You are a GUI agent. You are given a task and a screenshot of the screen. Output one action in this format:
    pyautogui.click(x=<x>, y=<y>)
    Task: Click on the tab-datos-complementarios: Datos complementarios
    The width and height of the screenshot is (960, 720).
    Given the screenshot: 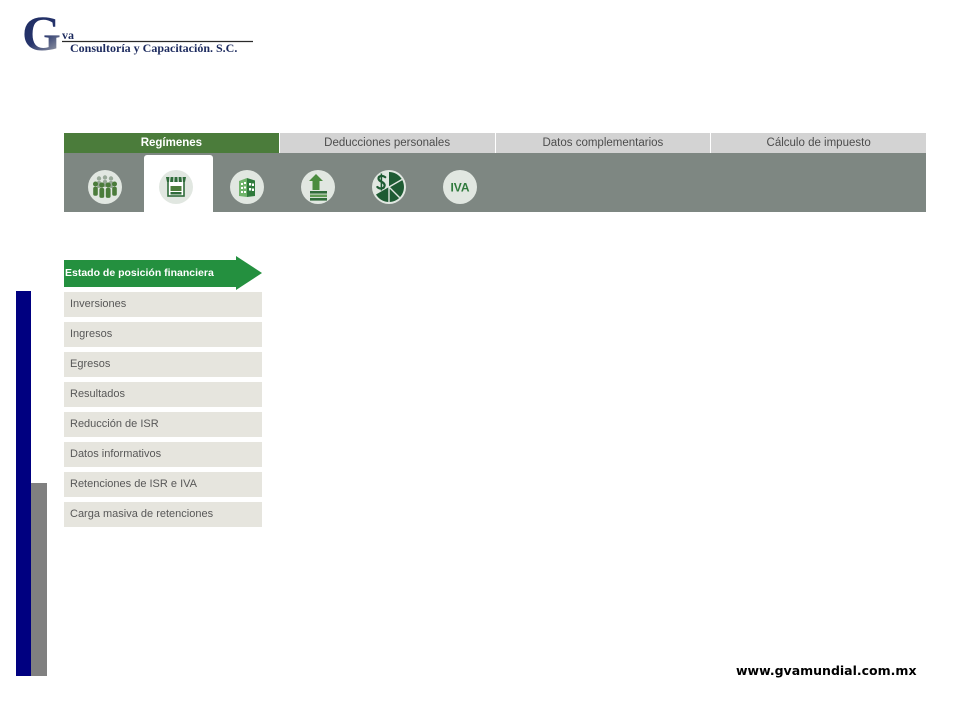 What is the action you would take?
    pyautogui.click(x=603, y=143)
    